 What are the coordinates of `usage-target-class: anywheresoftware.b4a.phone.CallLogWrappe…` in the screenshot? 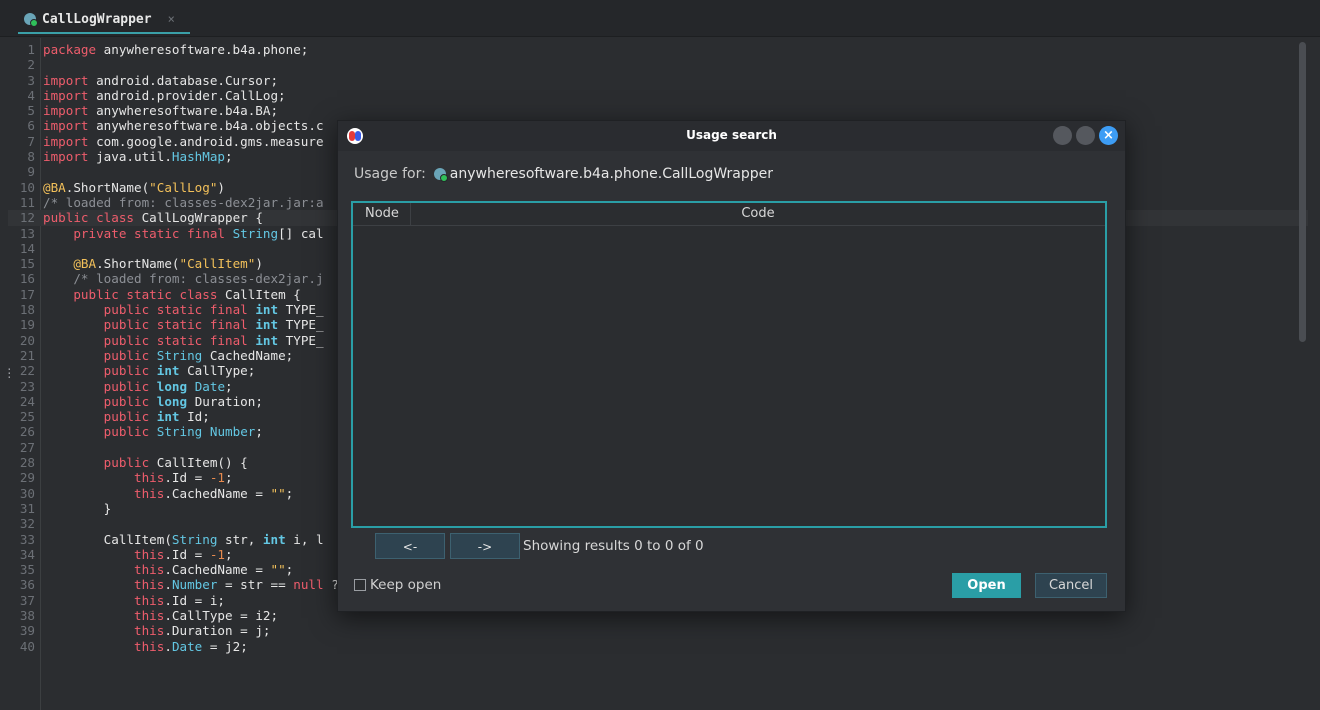 It's located at (611, 174).